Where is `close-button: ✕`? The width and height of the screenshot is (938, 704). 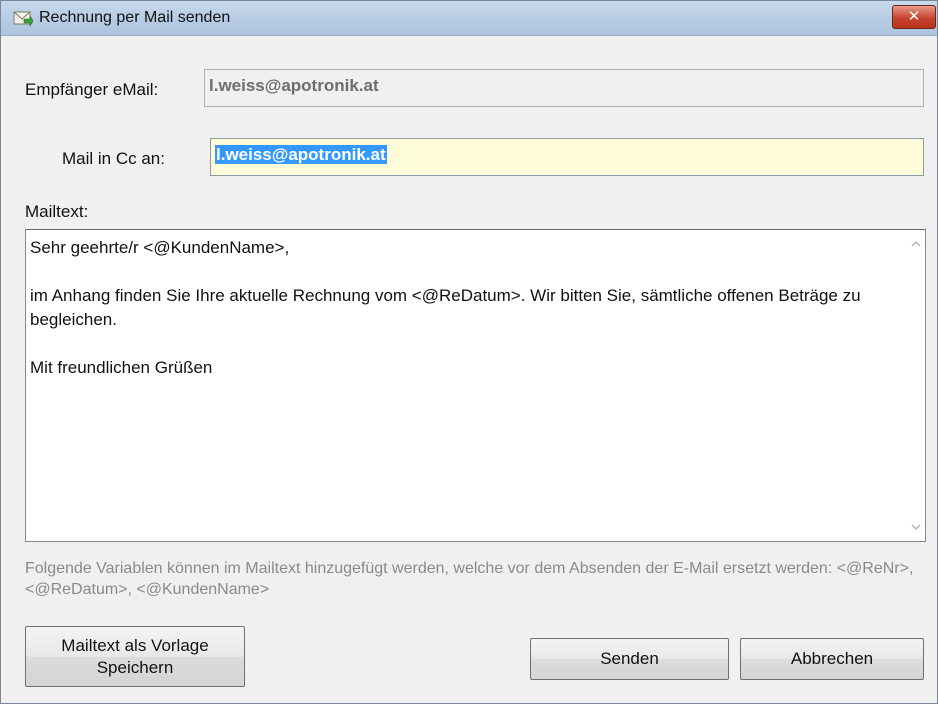
close-button: ✕ is located at coordinates (914, 17).